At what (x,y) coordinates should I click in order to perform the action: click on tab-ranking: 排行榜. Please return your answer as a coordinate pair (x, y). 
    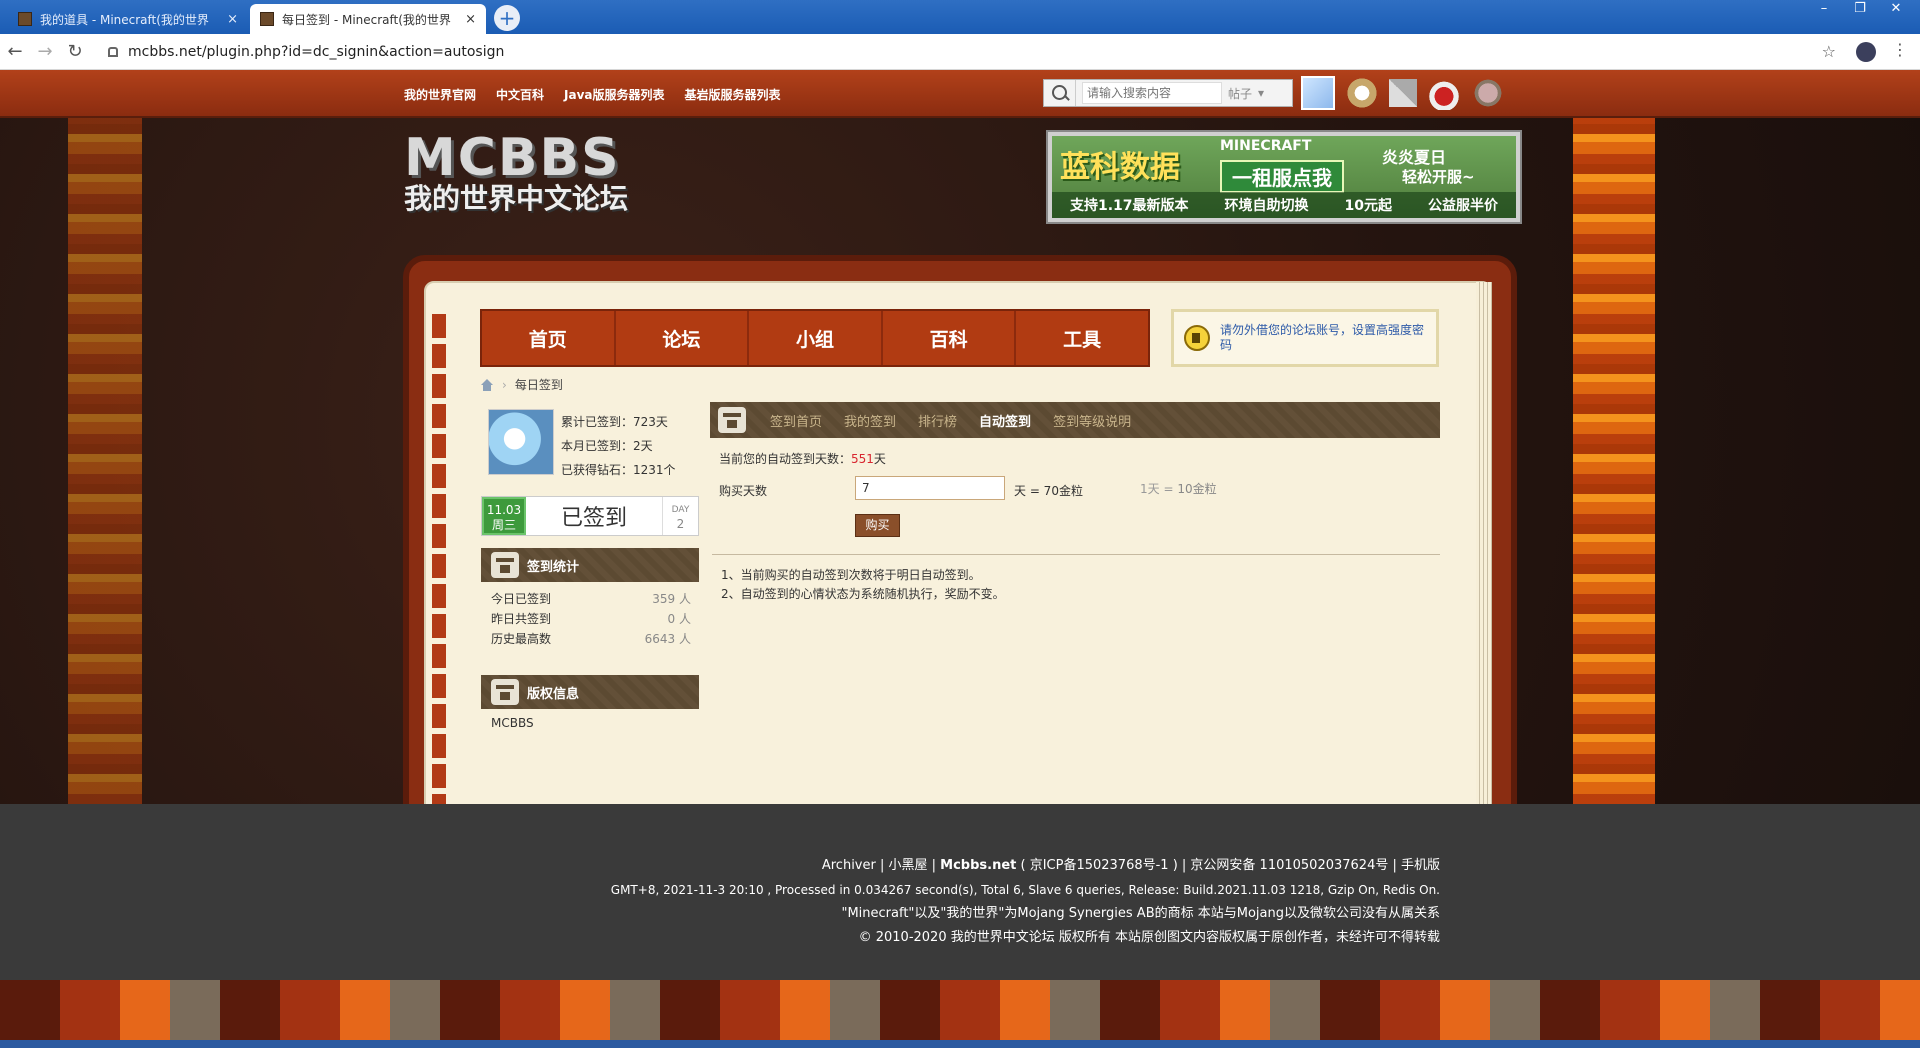
    Looking at the image, I should click on (937, 420).